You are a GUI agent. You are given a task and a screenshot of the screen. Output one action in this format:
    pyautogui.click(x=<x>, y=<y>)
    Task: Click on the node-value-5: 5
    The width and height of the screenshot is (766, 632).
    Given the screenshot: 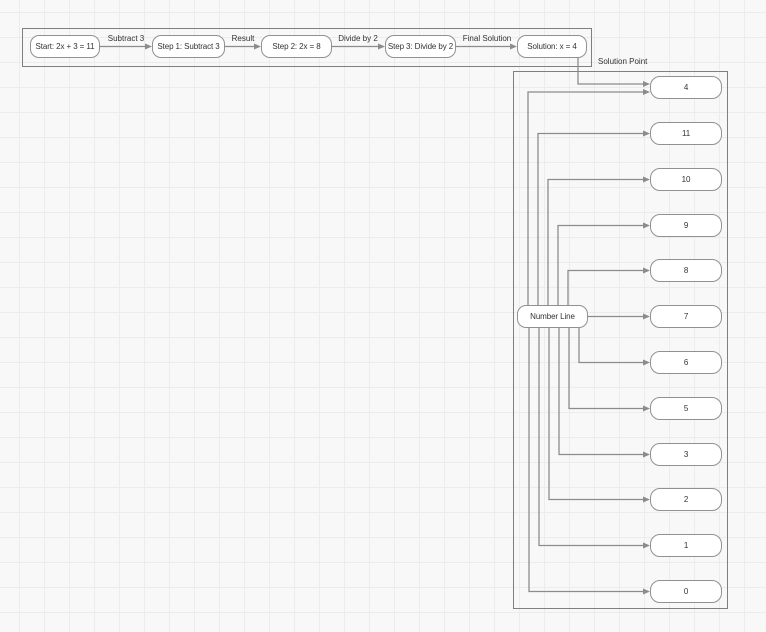 What is the action you would take?
    pyautogui.click(x=686, y=408)
    